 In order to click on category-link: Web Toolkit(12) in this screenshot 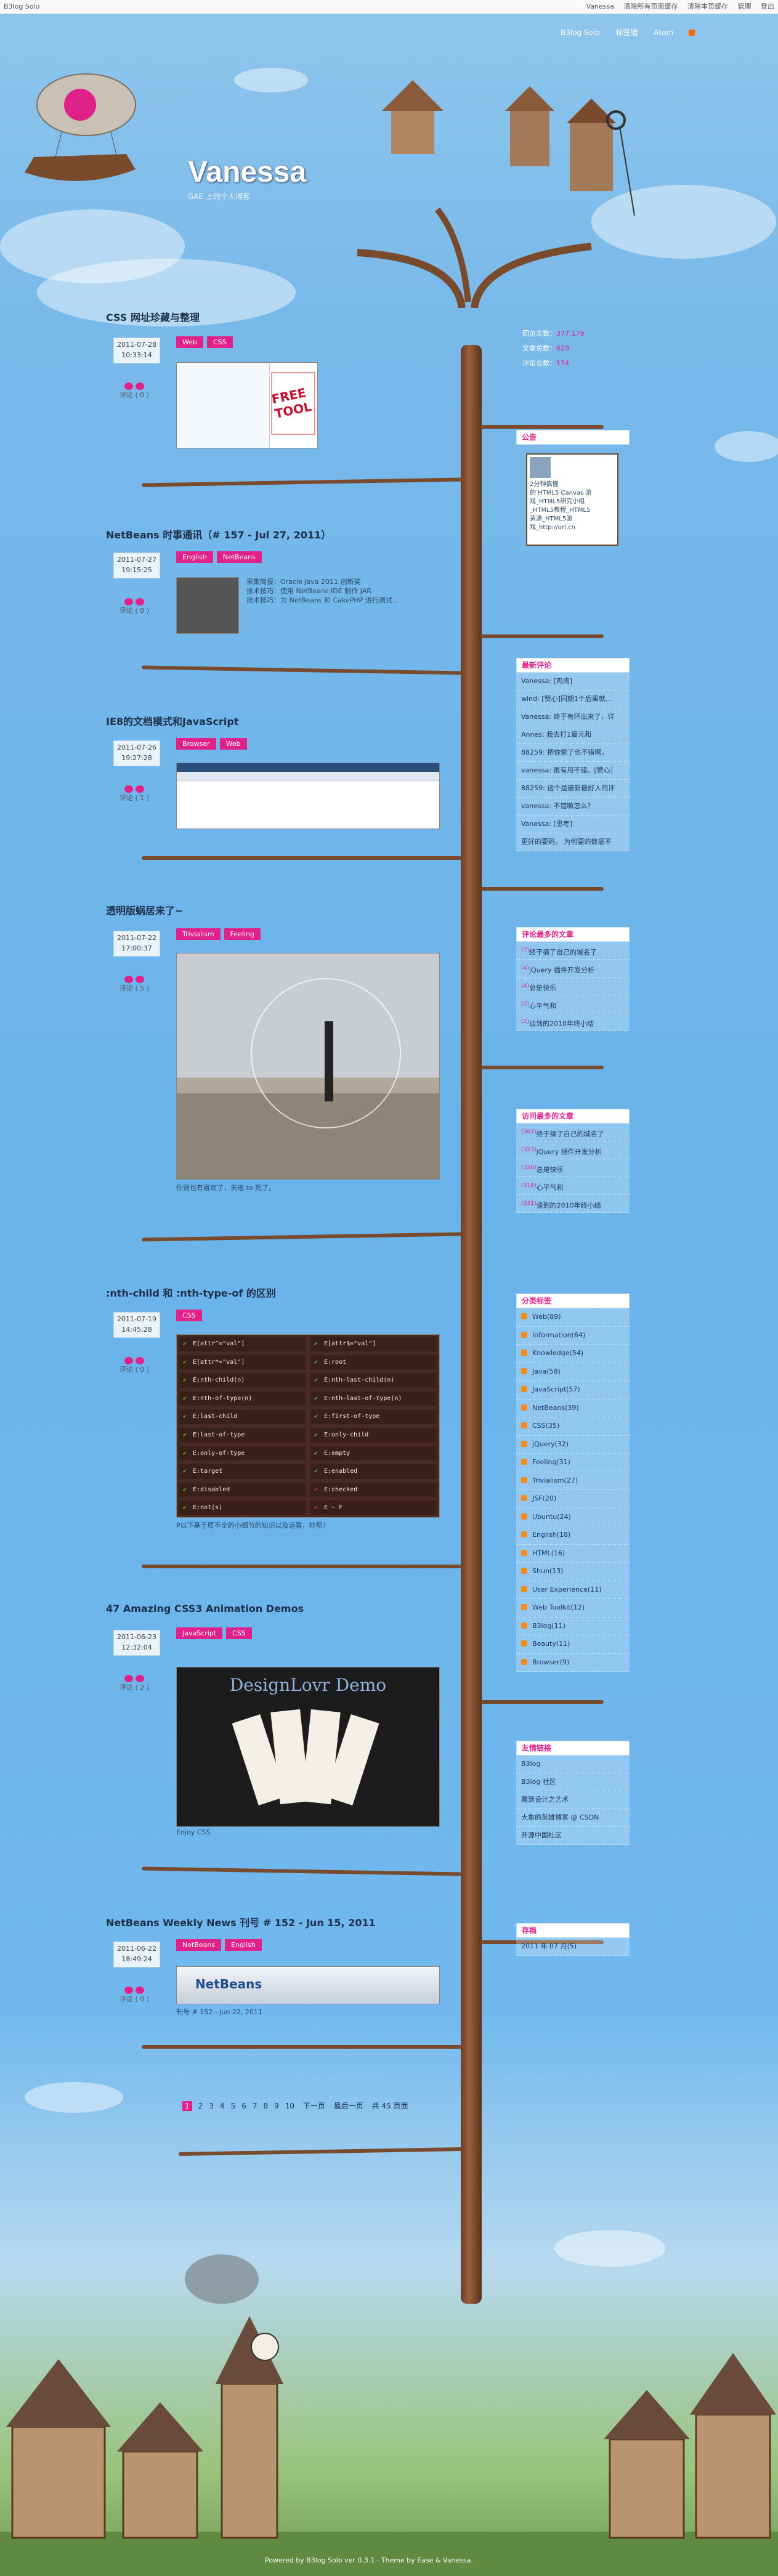, I will do `click(573, 1608)`.